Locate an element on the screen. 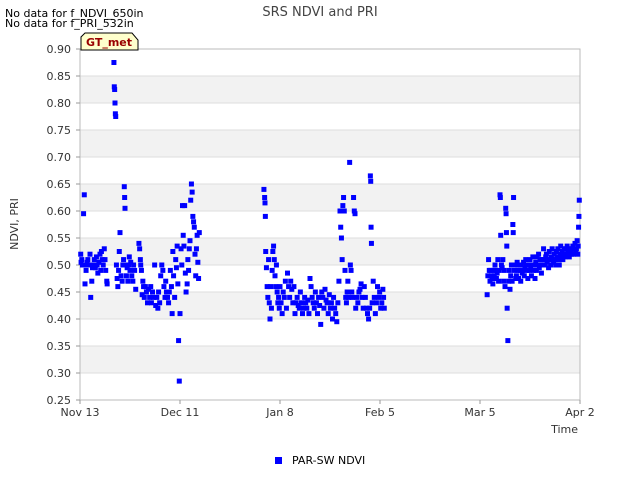  x-tick-label: Mar 5 is located at coordinates (479, 412).